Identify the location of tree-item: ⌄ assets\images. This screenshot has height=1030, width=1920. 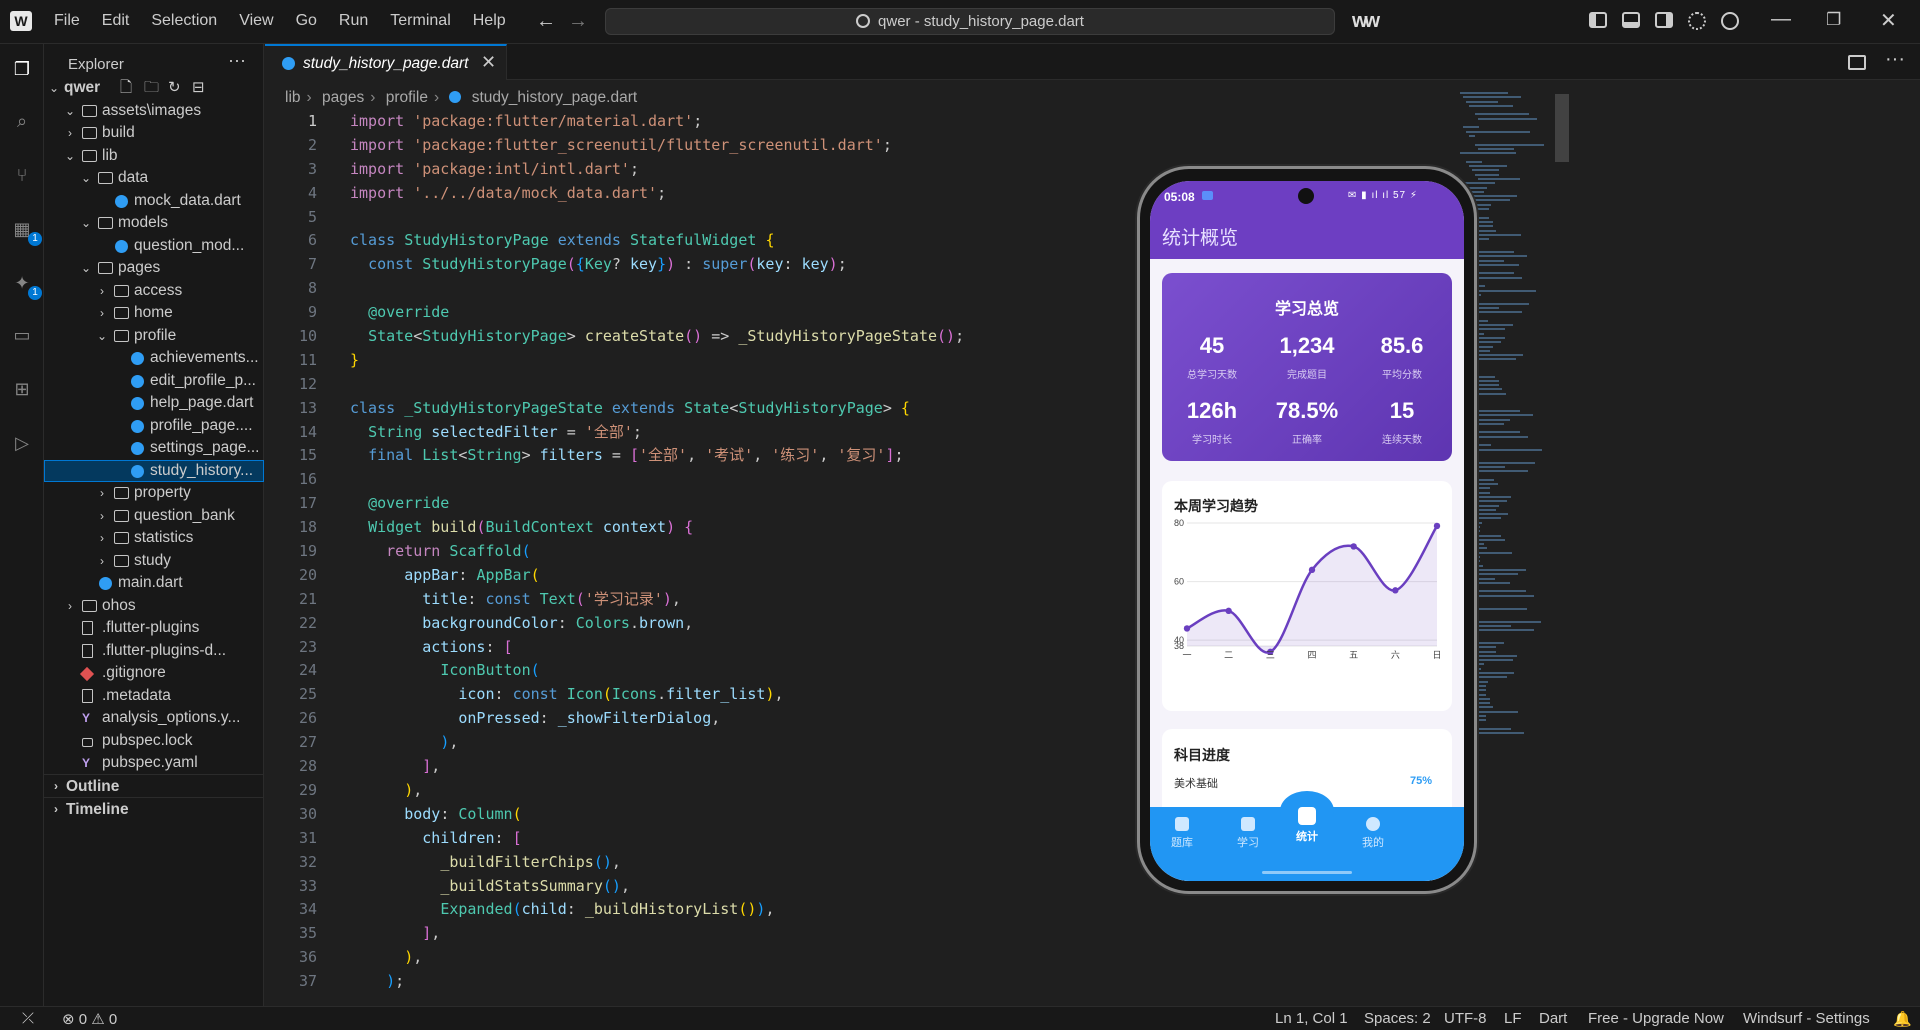
(154, 111).